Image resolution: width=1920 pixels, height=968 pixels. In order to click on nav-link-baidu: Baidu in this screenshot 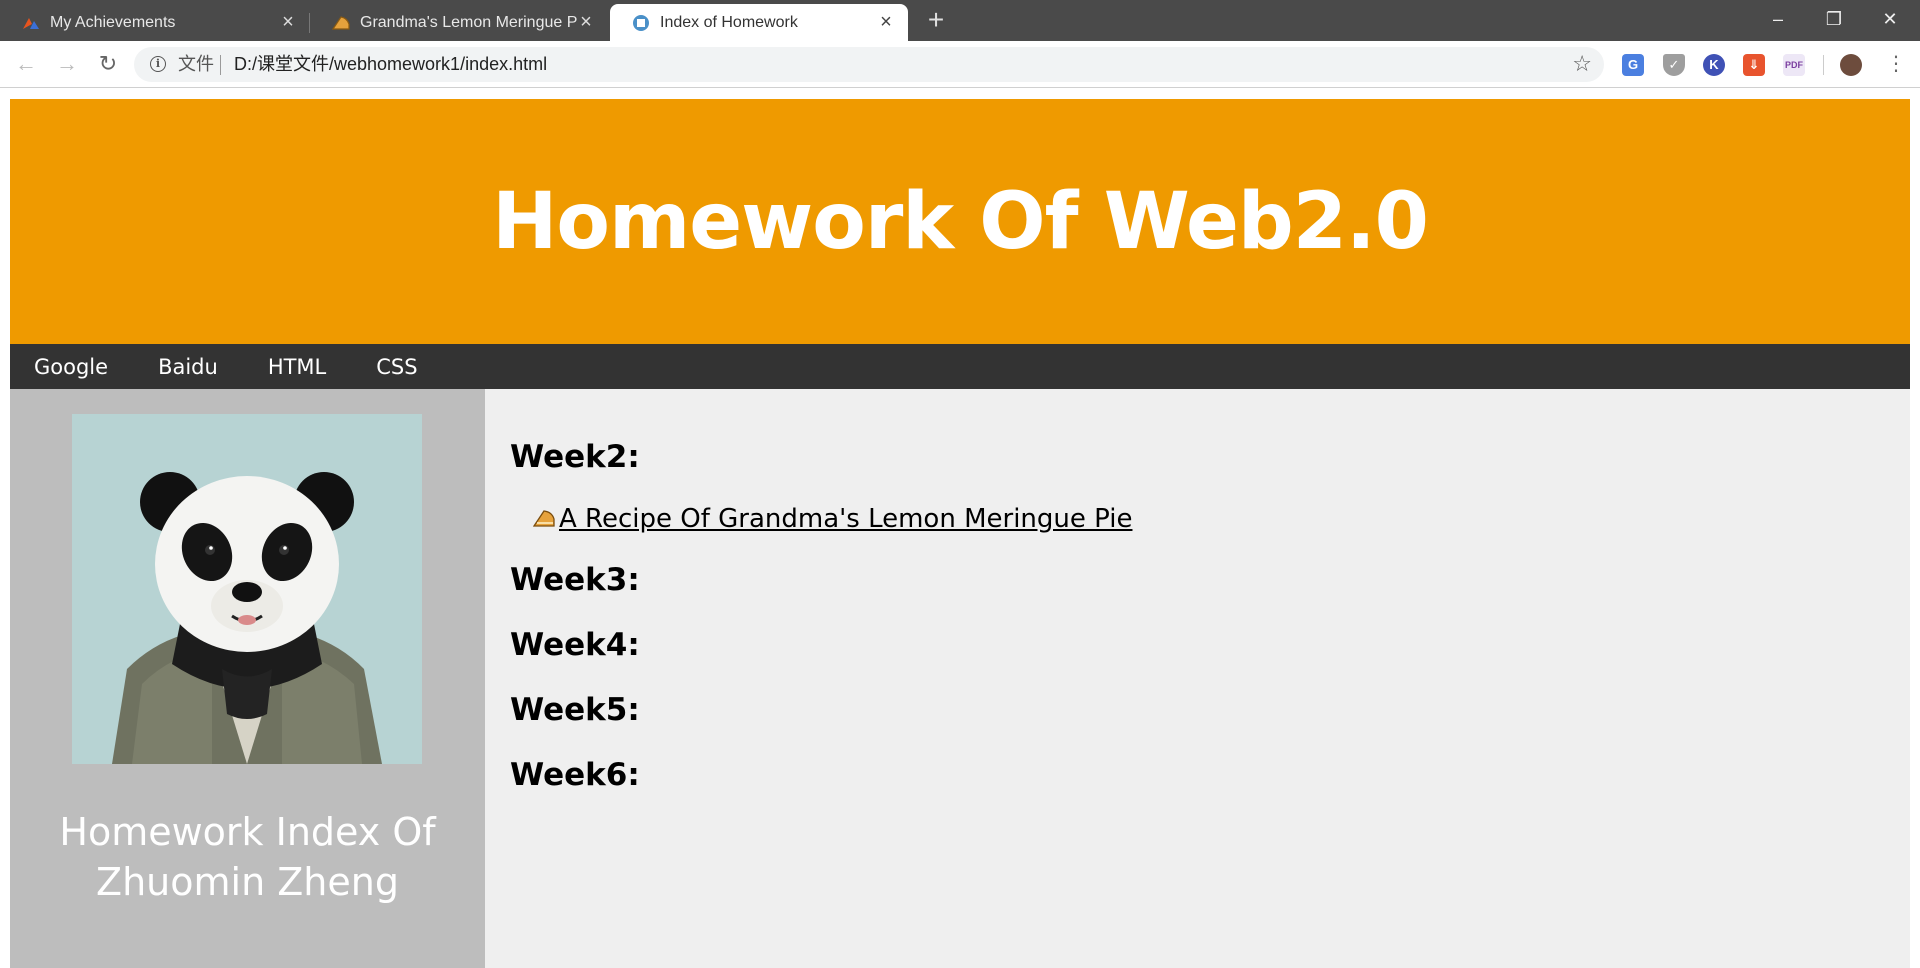, I will do `click(188, 367)`.